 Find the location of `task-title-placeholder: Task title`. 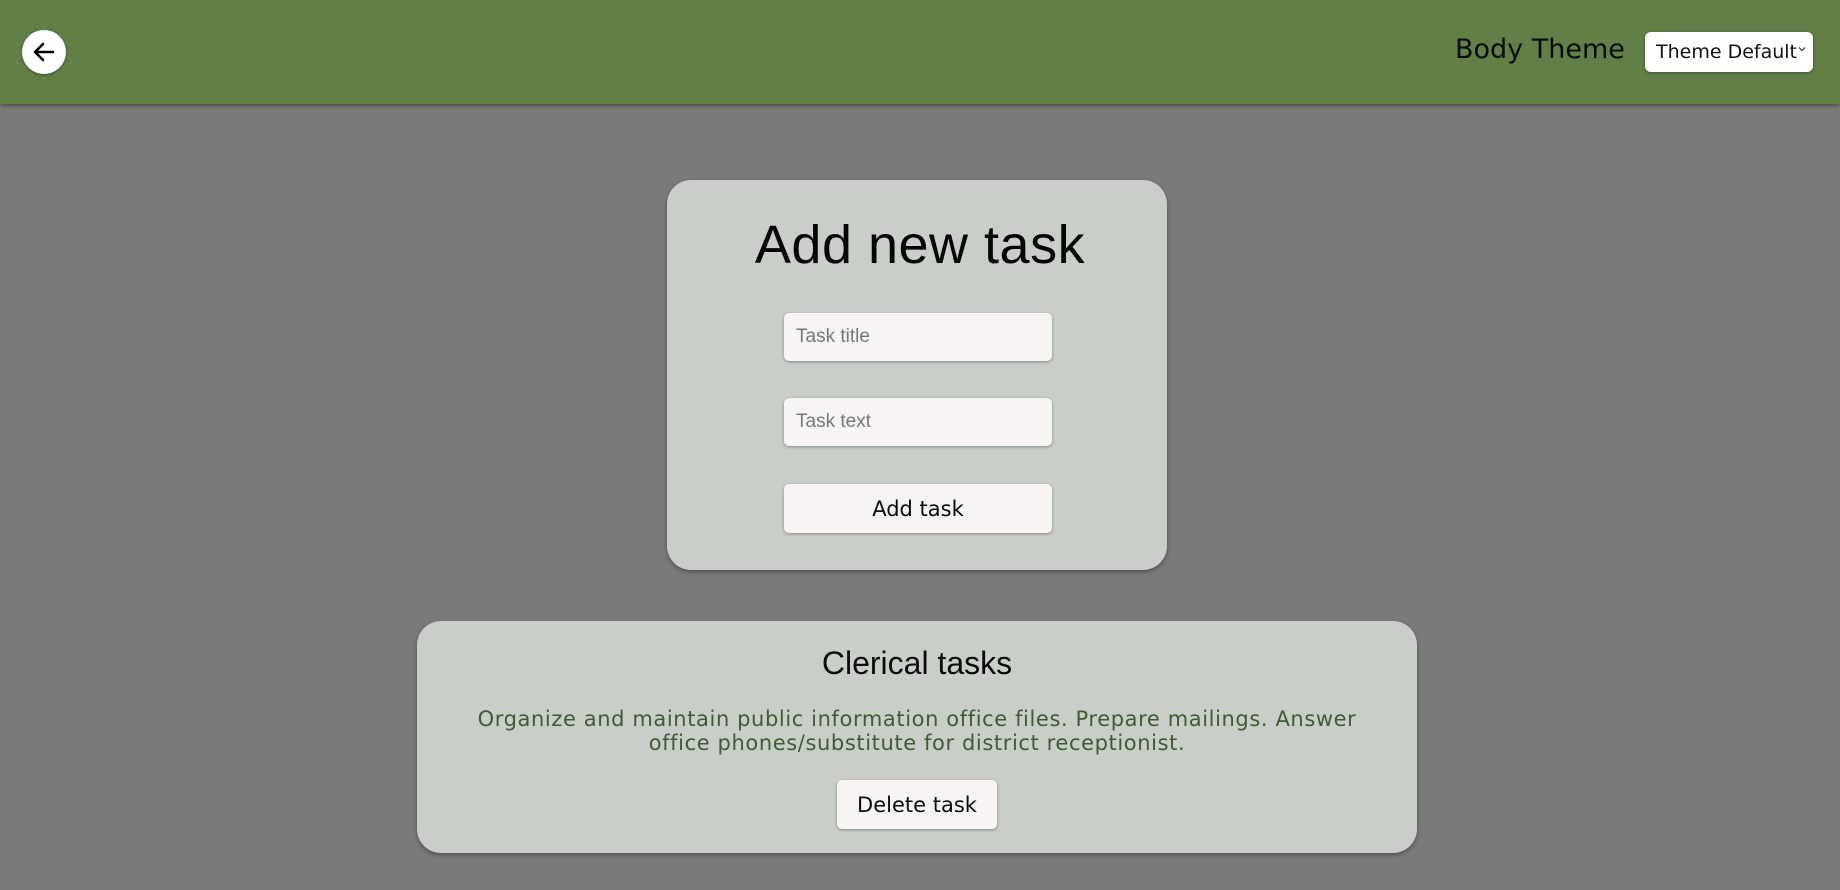

task-title-placeholder: Task title is located at coordinates (833, 336).